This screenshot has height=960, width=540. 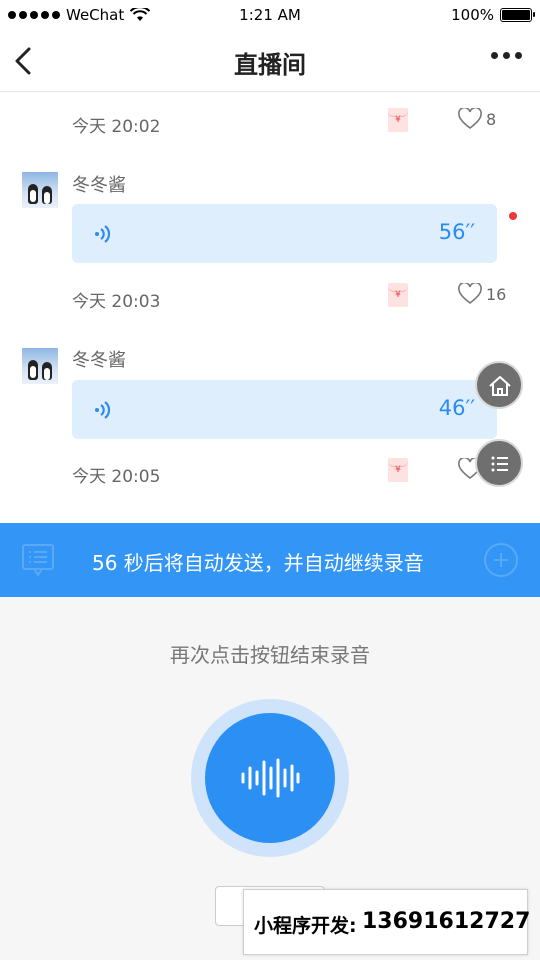 I want to click on battery-icon, so click(x=517, y=15).